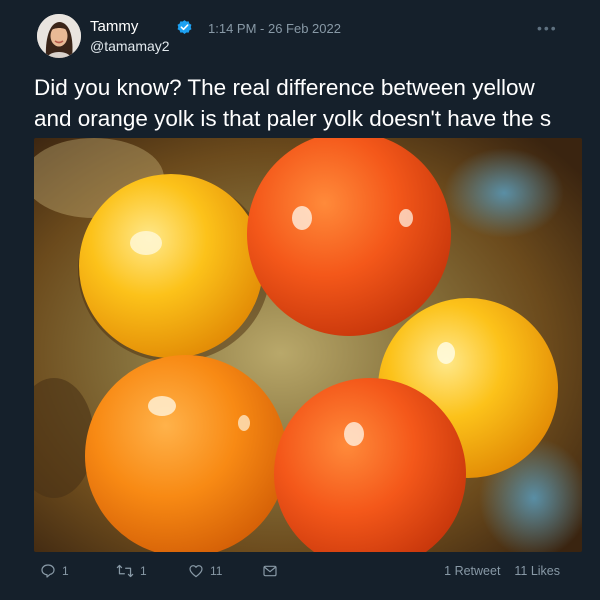 This screenshot has width=600, height=600. Describe the element at coordinates (447, 571) in the screenshot. I see `retweet-stat-count: 1` at that location.